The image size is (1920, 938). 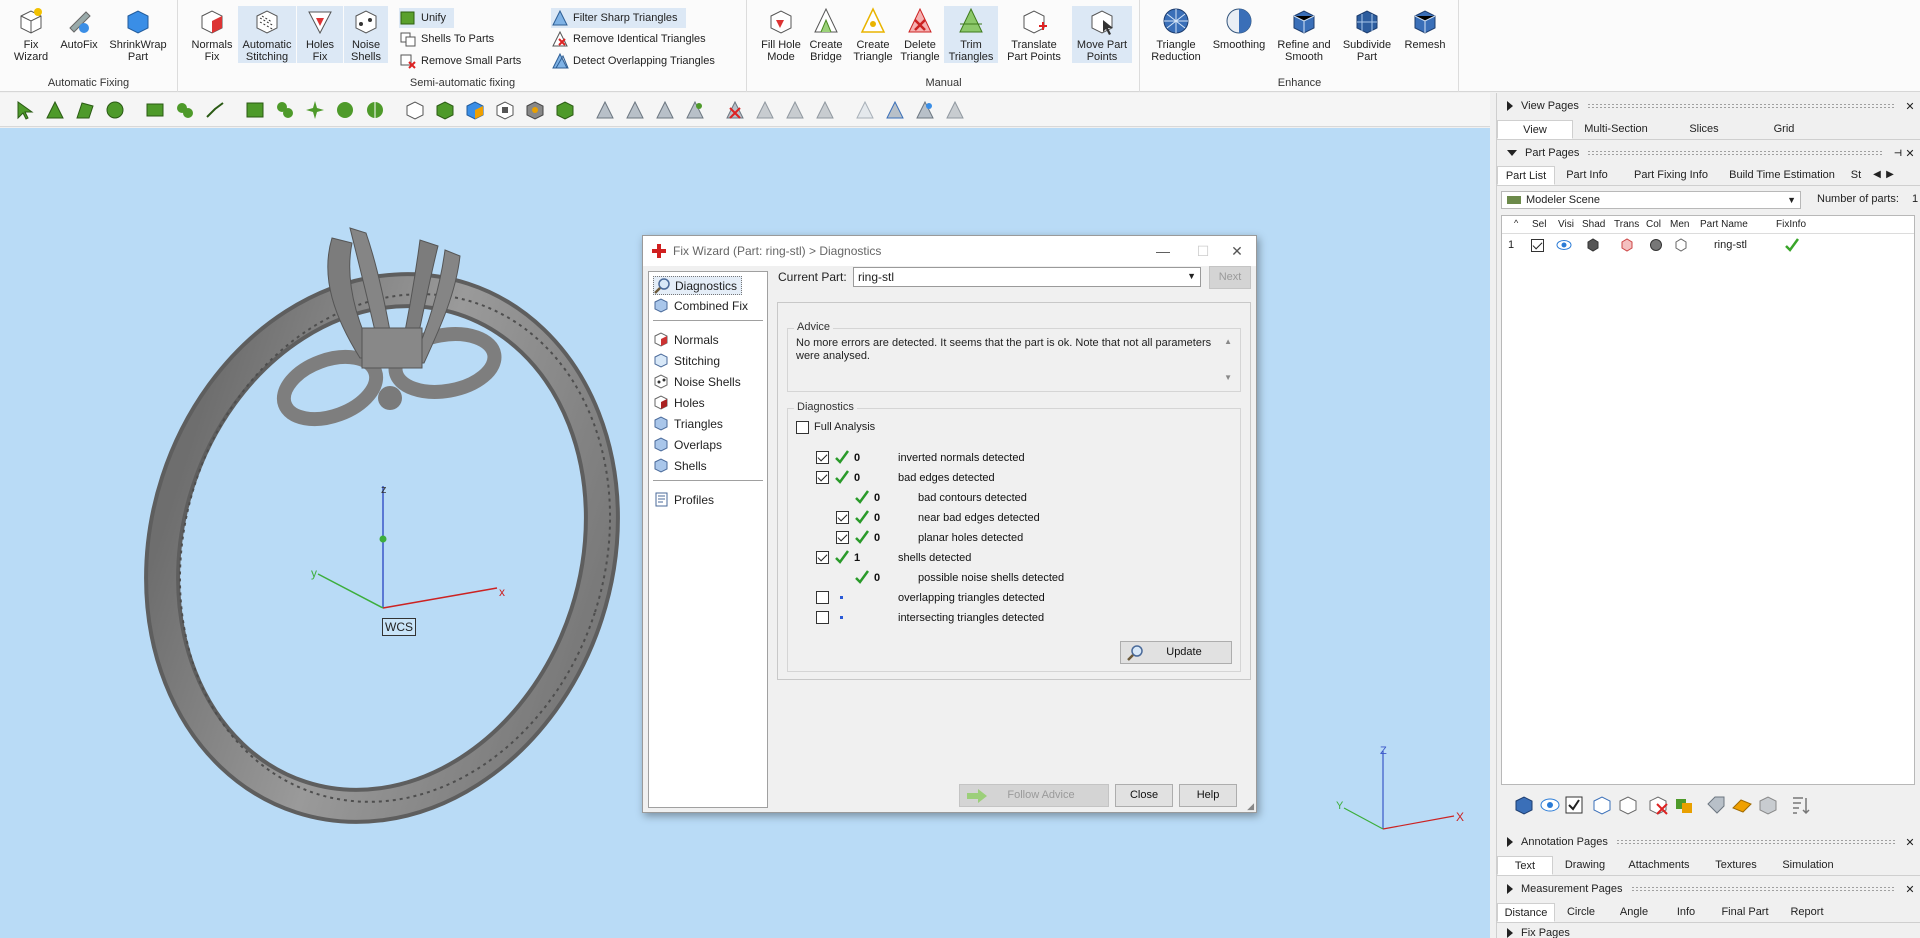 I want to click on table-row: 1 ring-stl, so click(x=1708, y=245).